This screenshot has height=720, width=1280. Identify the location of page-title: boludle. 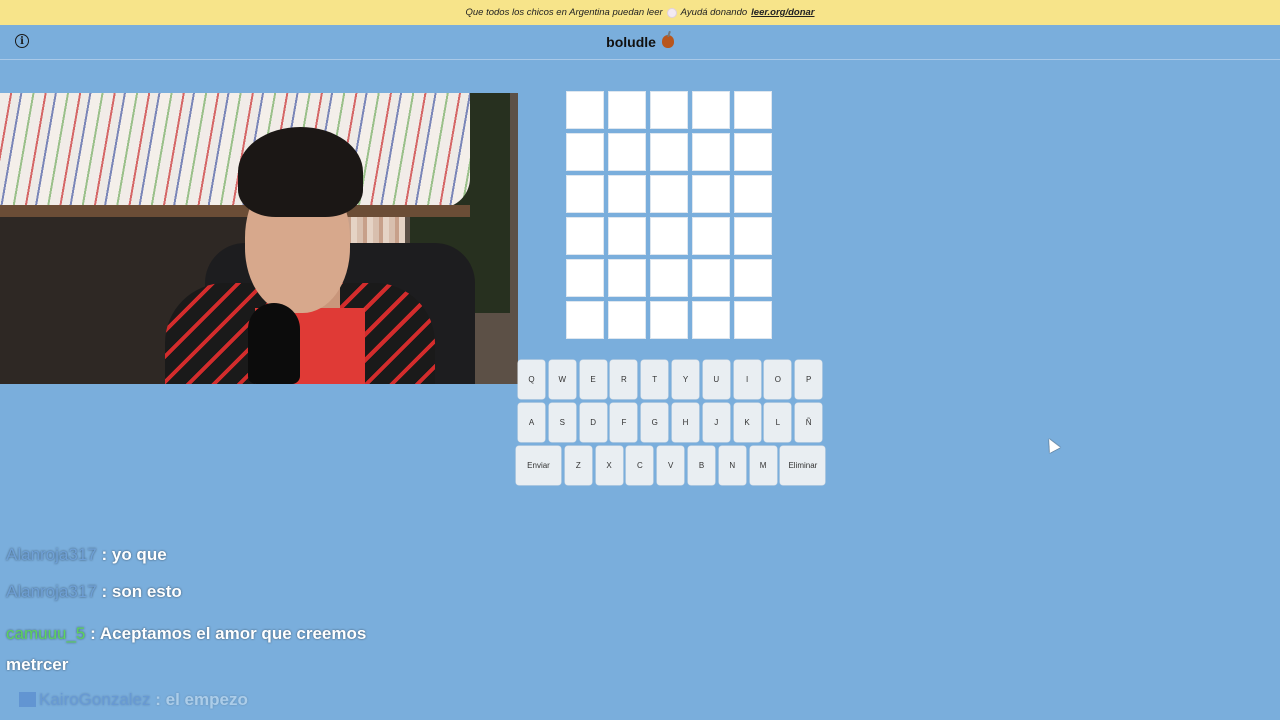
(640, 42).